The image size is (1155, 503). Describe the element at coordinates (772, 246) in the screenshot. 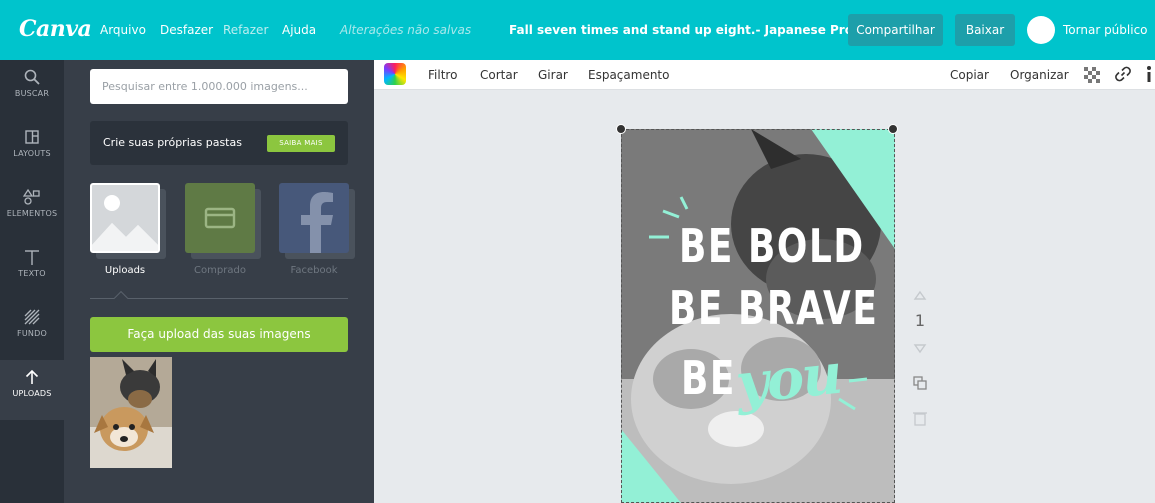

I see `quote-line-1: BE BOLD` at that location.